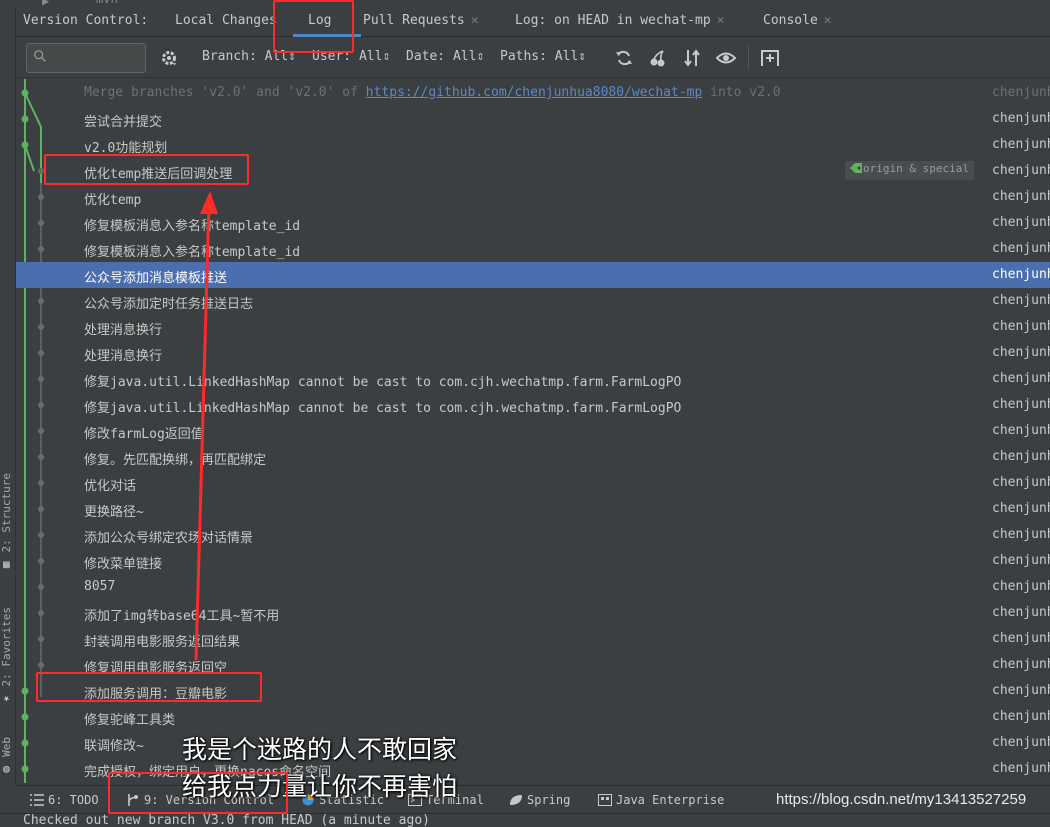  Describe the element at coordinates (99, 58) in the screenshot. I see `search-input` at that location.